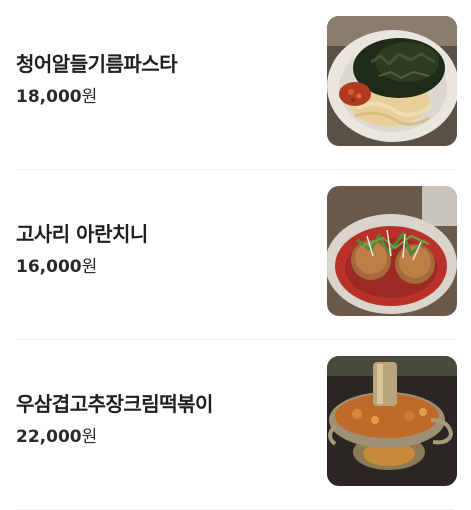  What do you see at coordinates (161, 249) in the screenshot?
I see `menu-item-text: 고사리 아란치니 16,000원` at bounding box center [161, 249].